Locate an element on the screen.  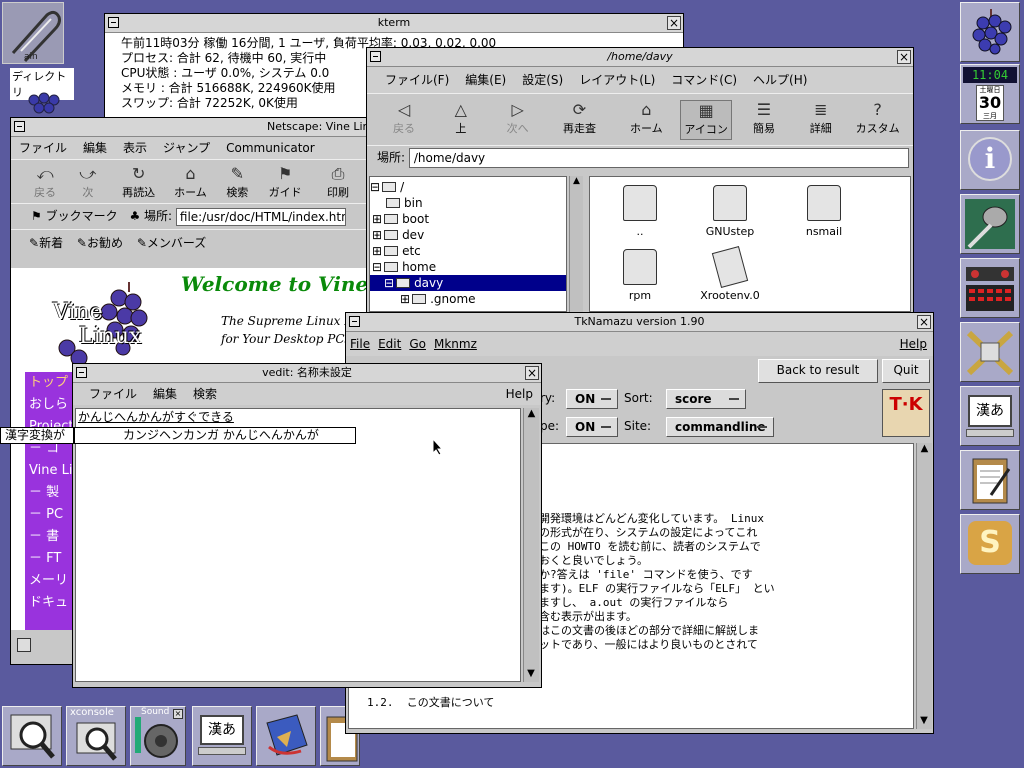
sound-bottom-tile: Sound × is located at coordinates (158, 736).